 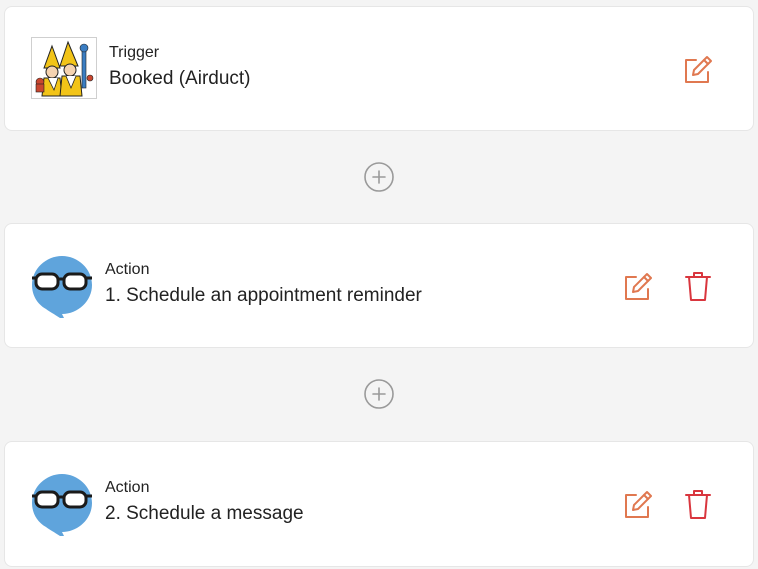 I want to click on trigger-heading: Trigger, so click(x=134, y=52).